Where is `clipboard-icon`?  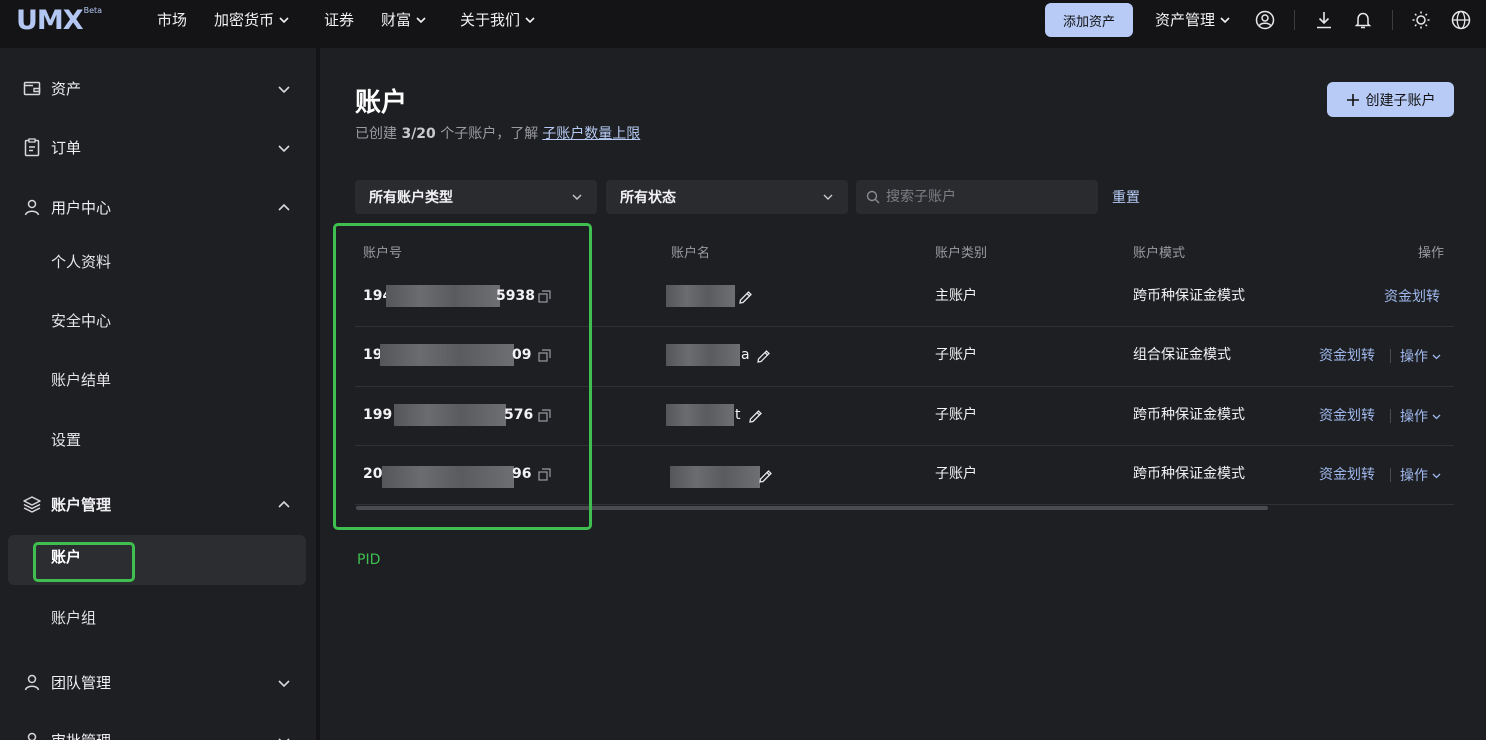 clipboard-icon is located at coordinates (32, 147).